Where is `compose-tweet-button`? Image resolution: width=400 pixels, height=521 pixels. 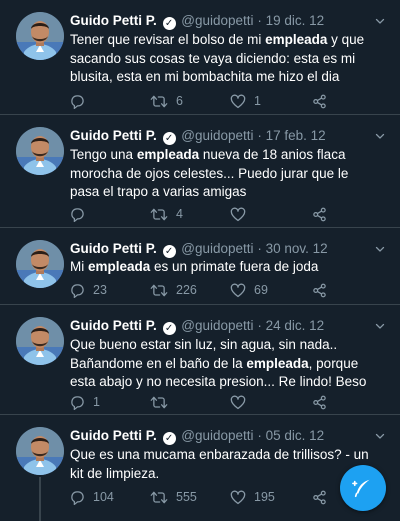 compose-tweet-button is located at coordinates (363, 488).